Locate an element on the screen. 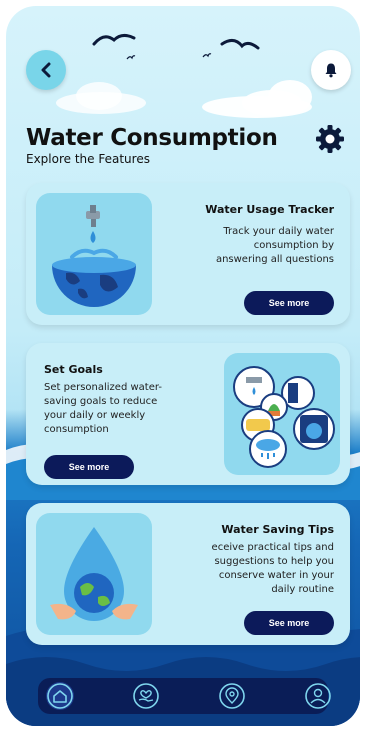  nav-goals is located at coordinates (146, 696).